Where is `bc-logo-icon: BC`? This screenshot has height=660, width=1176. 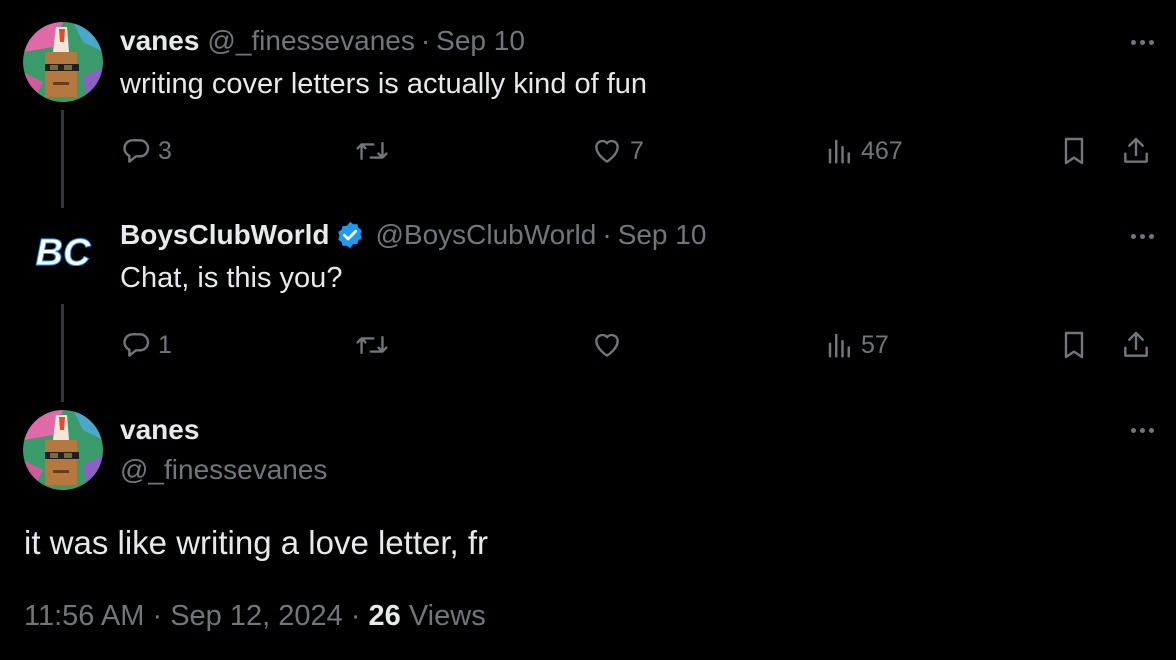 bc-logo-icon: BC is located at coordinates (63, 252).